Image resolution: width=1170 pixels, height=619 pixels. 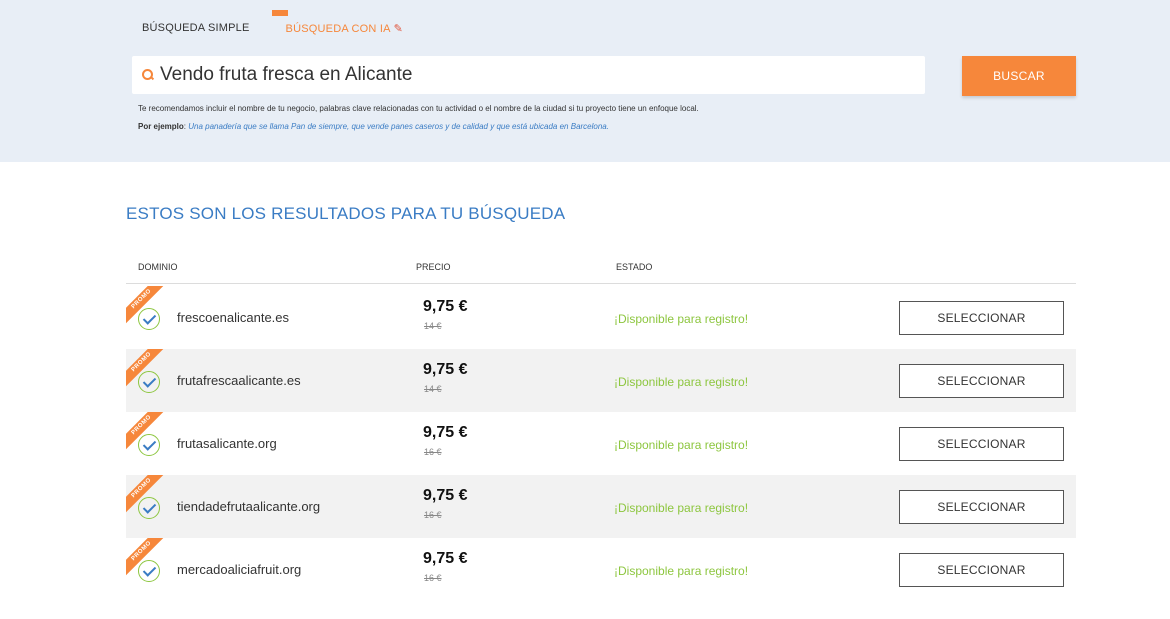 I want to click on header-domain: DOMINIO, so click(x=158, y=267).